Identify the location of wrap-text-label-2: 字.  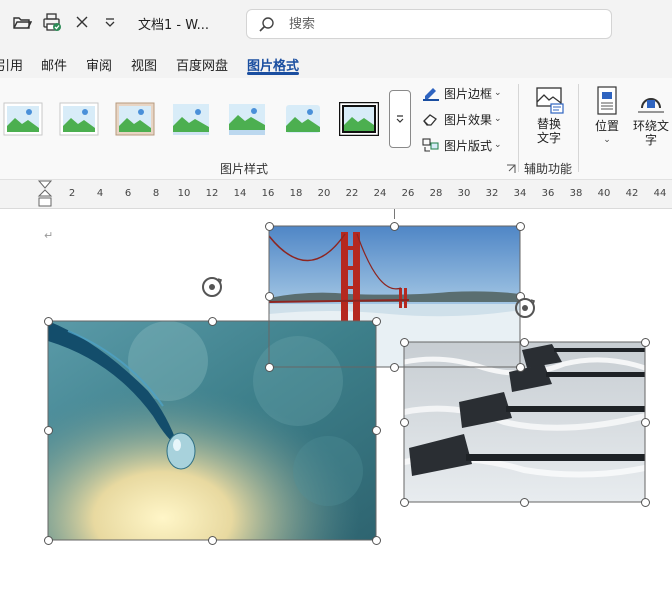
(650, 140).